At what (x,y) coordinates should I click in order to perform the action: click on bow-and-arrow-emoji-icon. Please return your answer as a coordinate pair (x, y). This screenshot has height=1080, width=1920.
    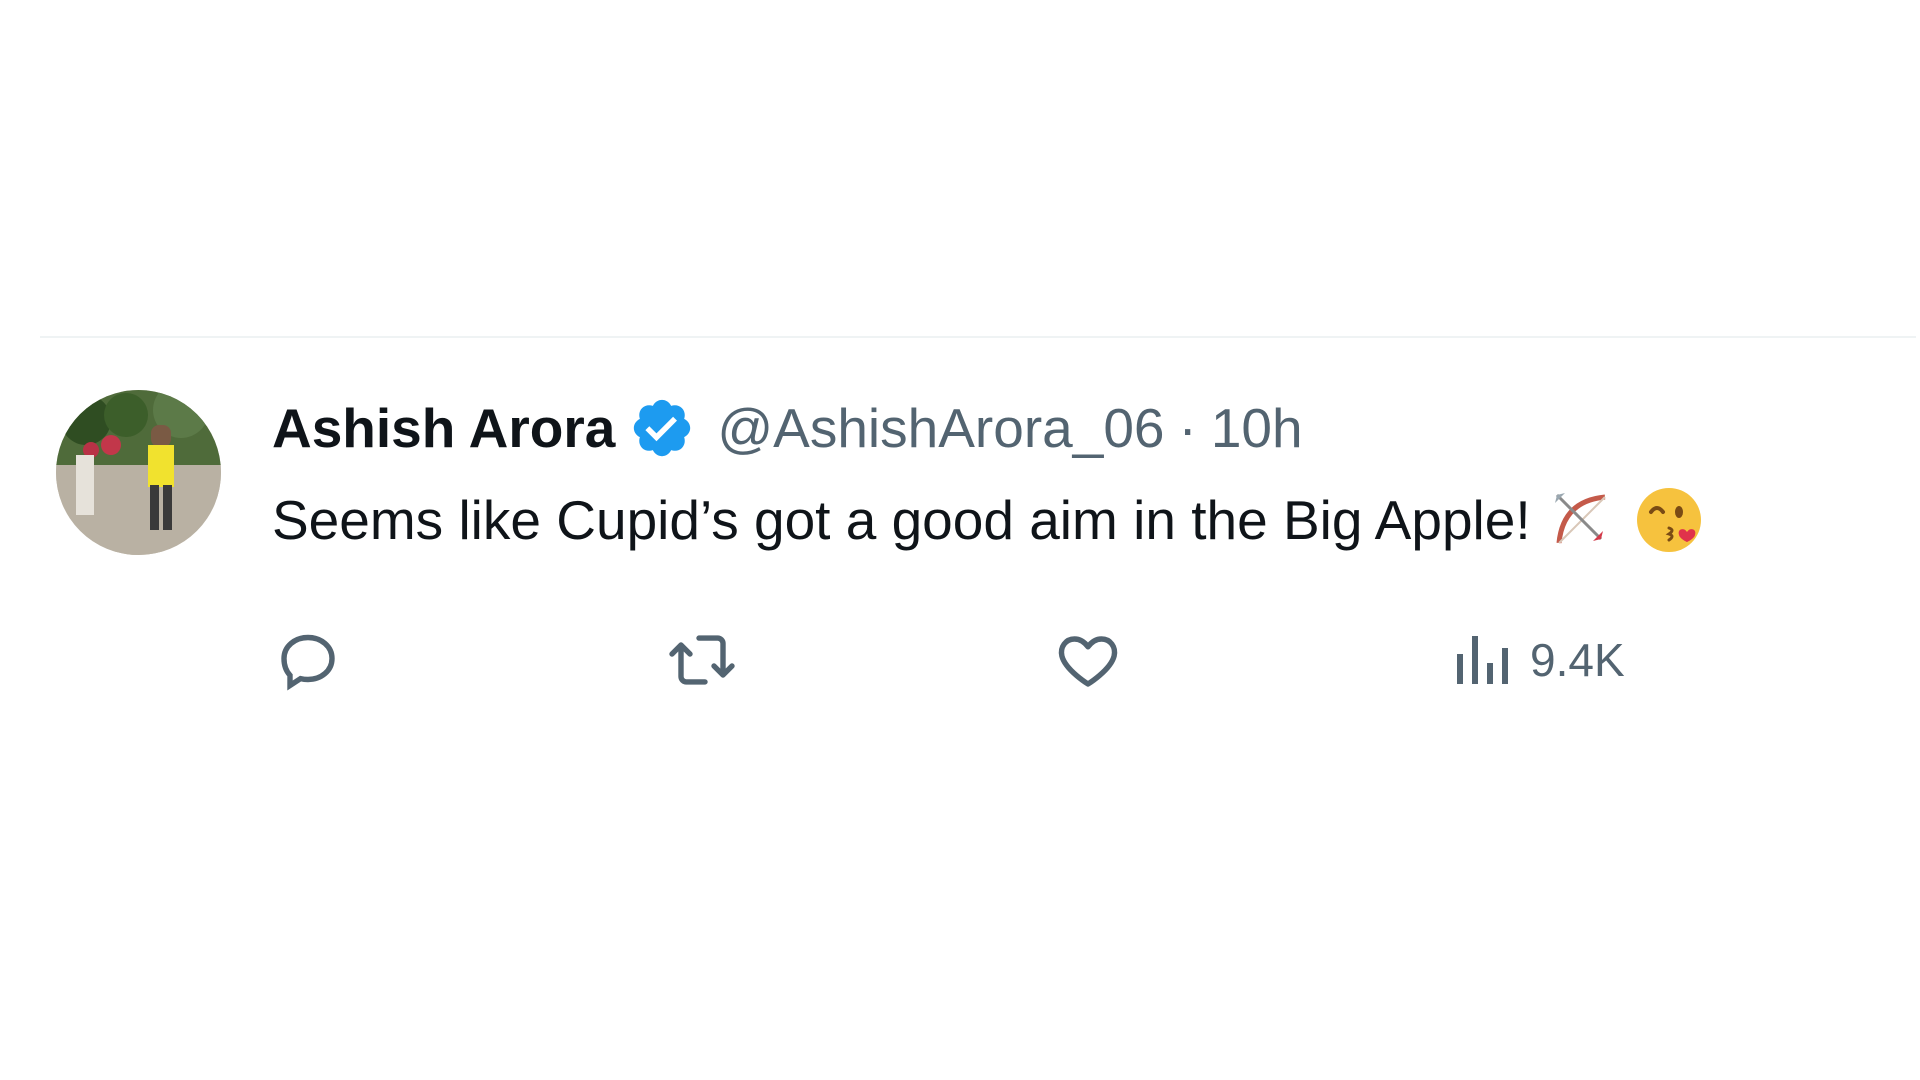
    Looking at the image, I should click on (1582, 520).